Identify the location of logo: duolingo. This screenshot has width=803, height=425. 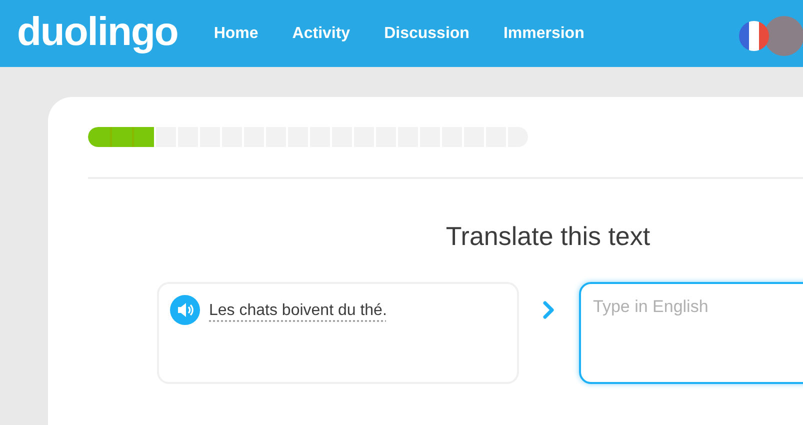
(97, 32).